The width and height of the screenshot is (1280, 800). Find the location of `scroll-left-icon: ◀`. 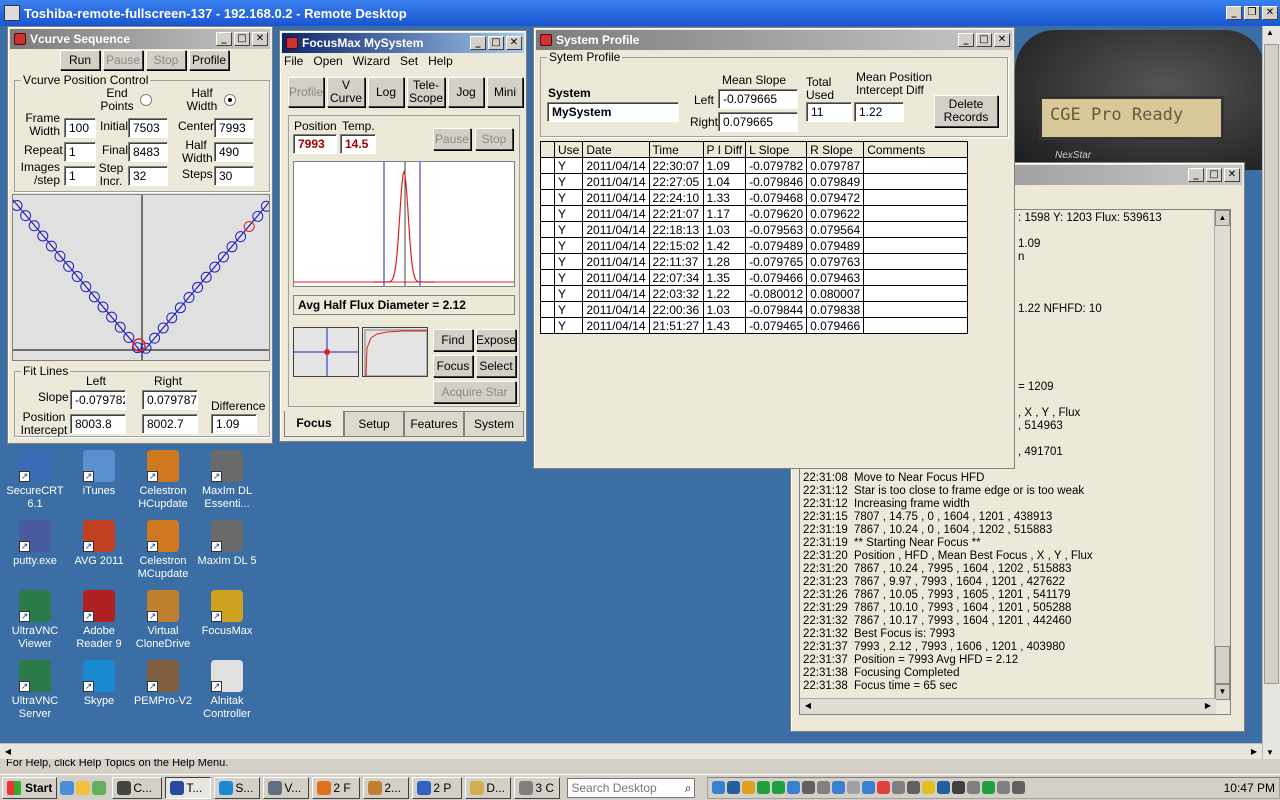

scroll-left-icon: ◀ is located at coordinates (8, 751).